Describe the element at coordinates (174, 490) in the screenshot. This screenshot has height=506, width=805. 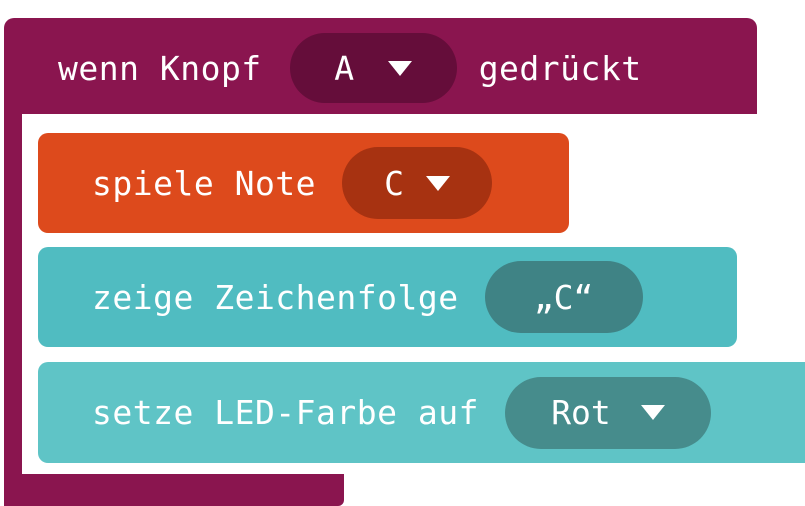
I see `event-block-bottom` at that location.